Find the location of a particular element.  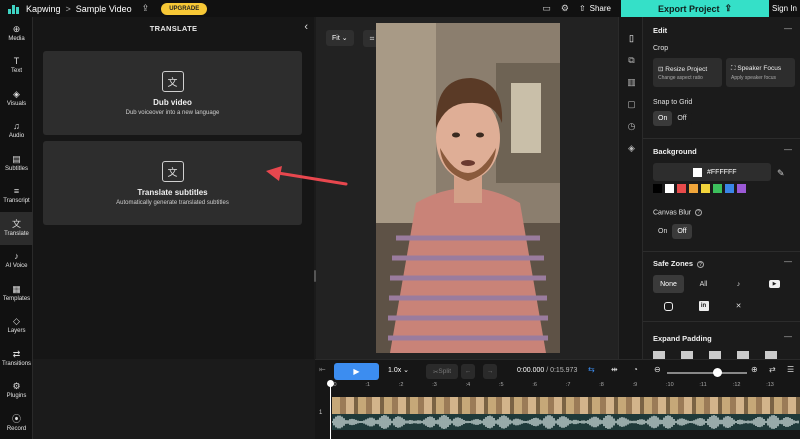

play-button: ▶ is located at coordinates (356, 371).